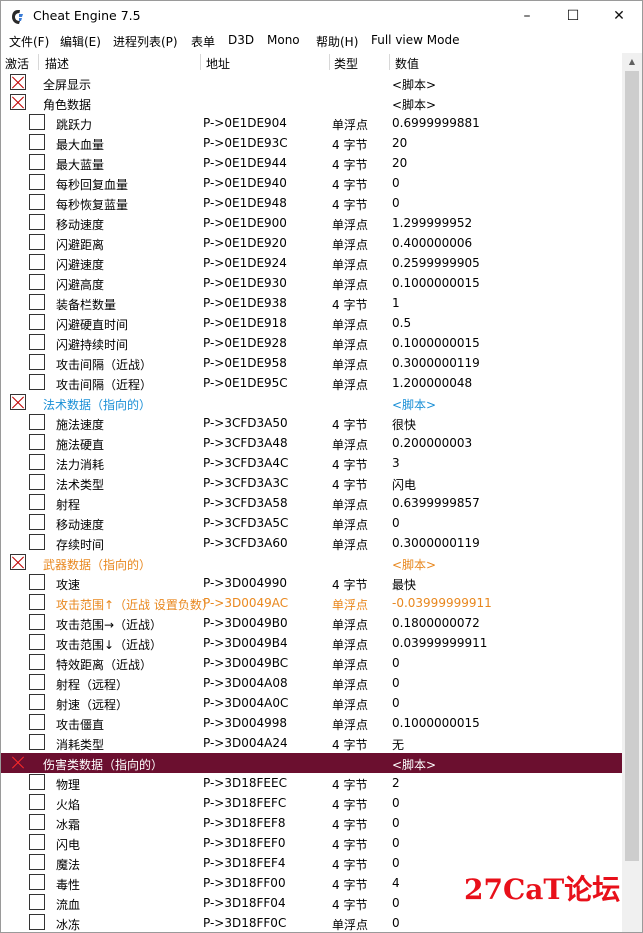 Image resolution: width=643 pixels, height=933 pixels. Describe the element at coordinates (57, 63) in the screenshot. I see `header-description: 描述` at that location.